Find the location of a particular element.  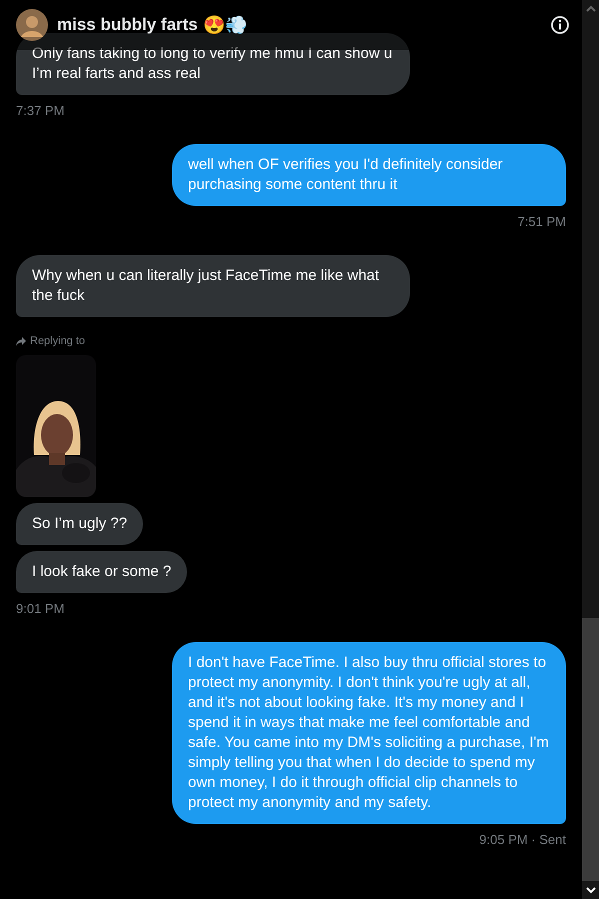

message-bubble: So I’m ugly ?? is located at coordinates (80, 524).